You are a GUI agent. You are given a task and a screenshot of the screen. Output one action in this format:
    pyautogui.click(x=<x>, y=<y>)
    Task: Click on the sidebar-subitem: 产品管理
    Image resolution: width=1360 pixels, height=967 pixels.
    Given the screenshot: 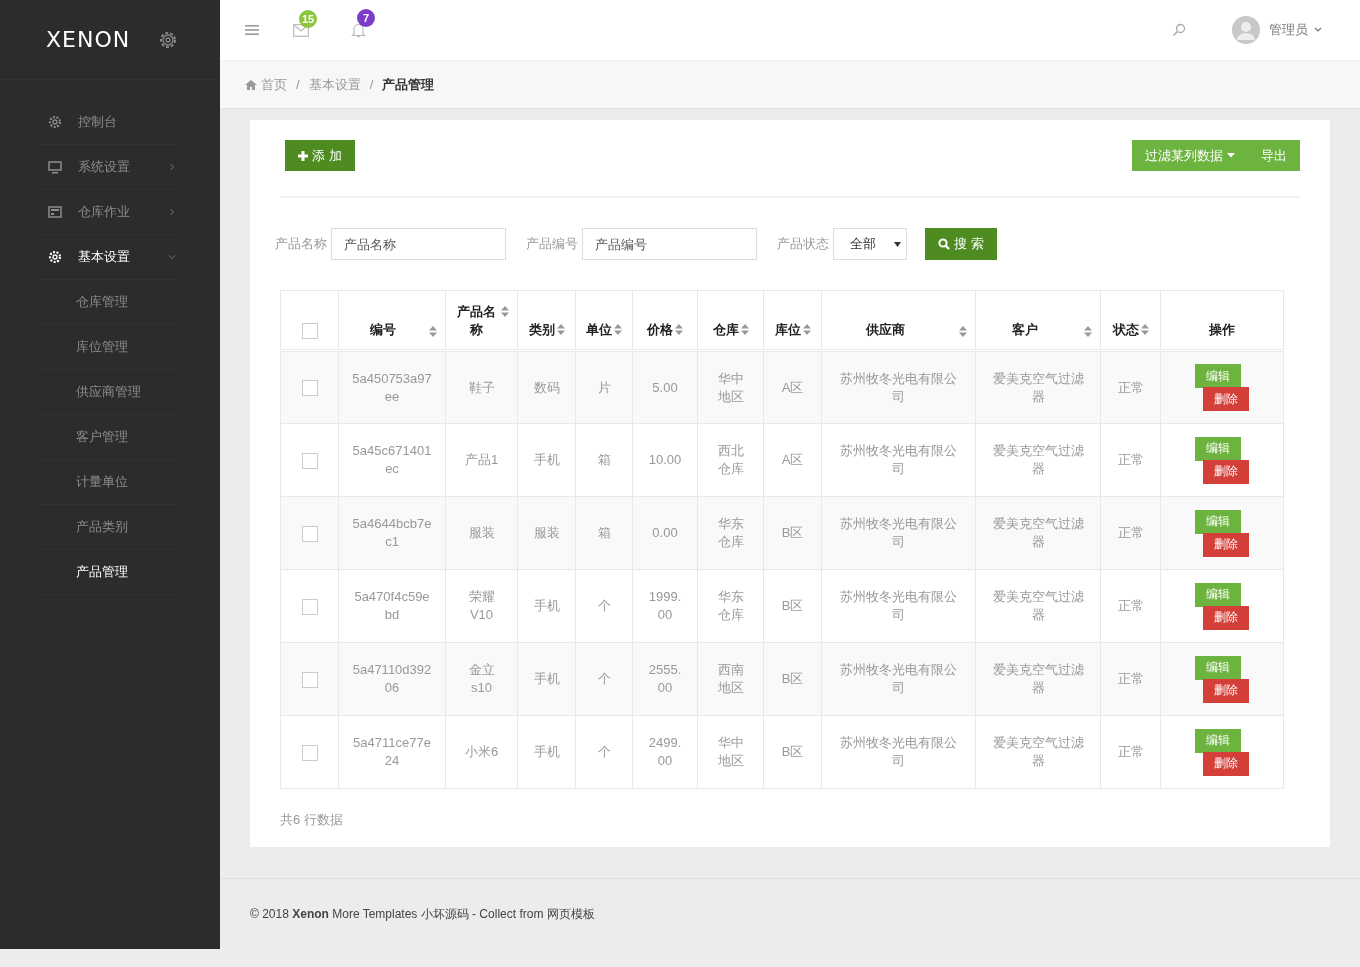 What is the action you would take?
    pyautogui.click(x=110, y=572)
    